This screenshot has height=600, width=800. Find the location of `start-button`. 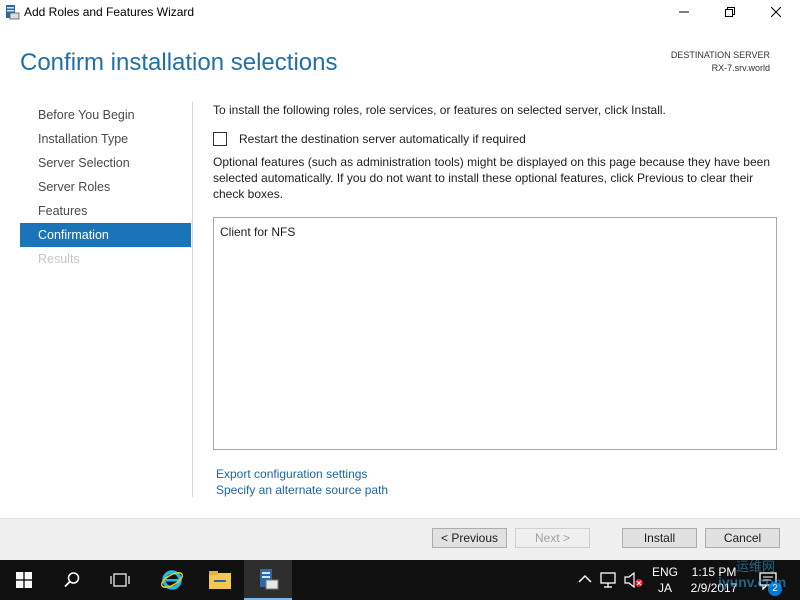

start-button is located at coordinates (24, 580).